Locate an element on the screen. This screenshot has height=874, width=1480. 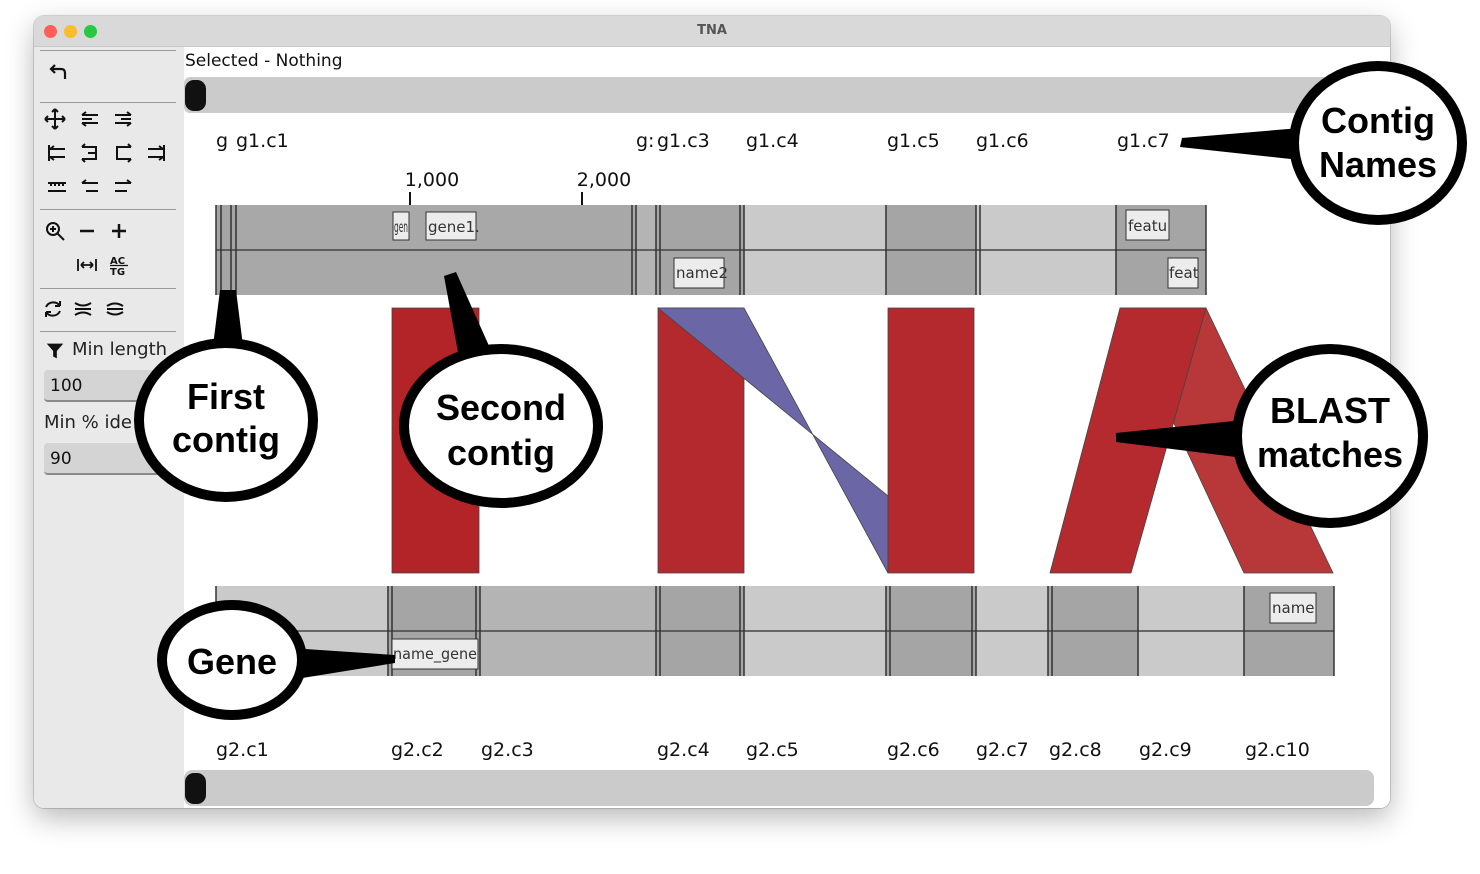
shift-right-icon is located at coordinates (123, 185).